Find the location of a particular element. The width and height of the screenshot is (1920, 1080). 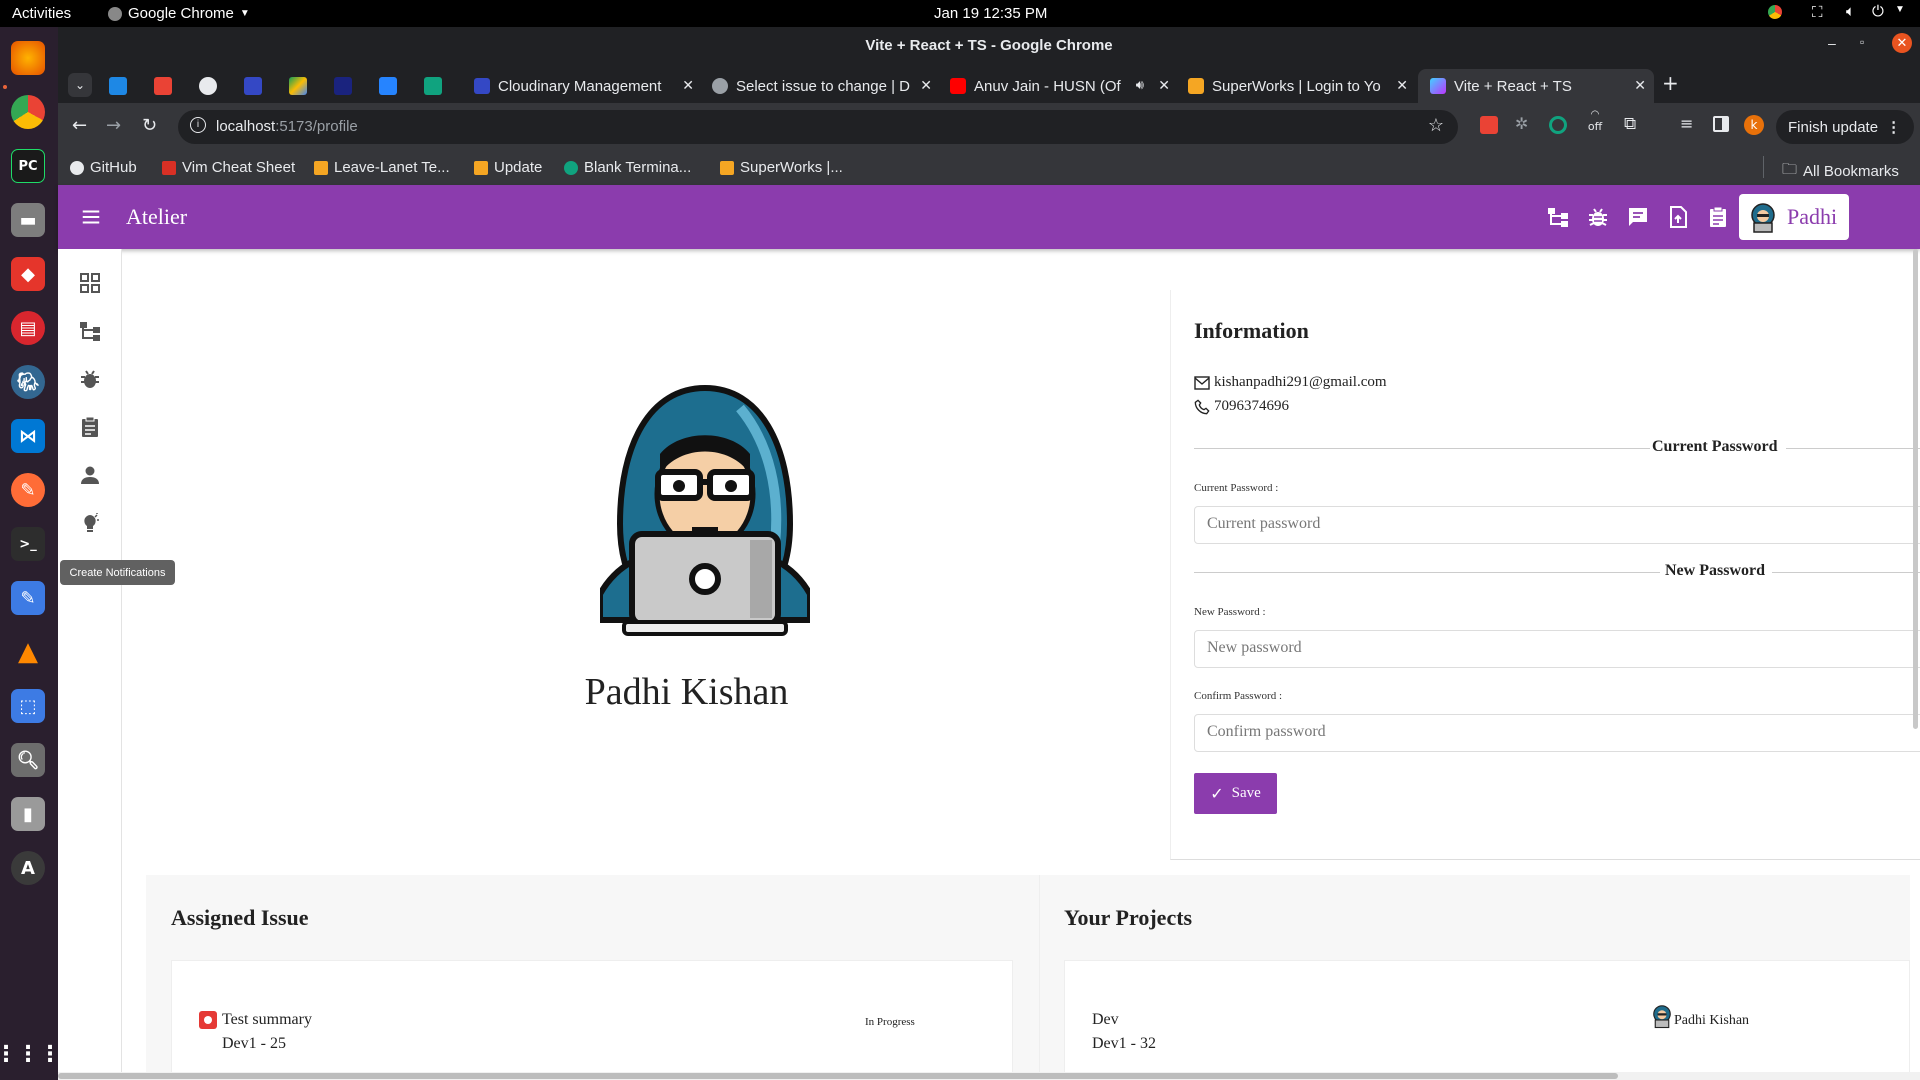

files-icon: ▬ is located at coordinates (28, 220).